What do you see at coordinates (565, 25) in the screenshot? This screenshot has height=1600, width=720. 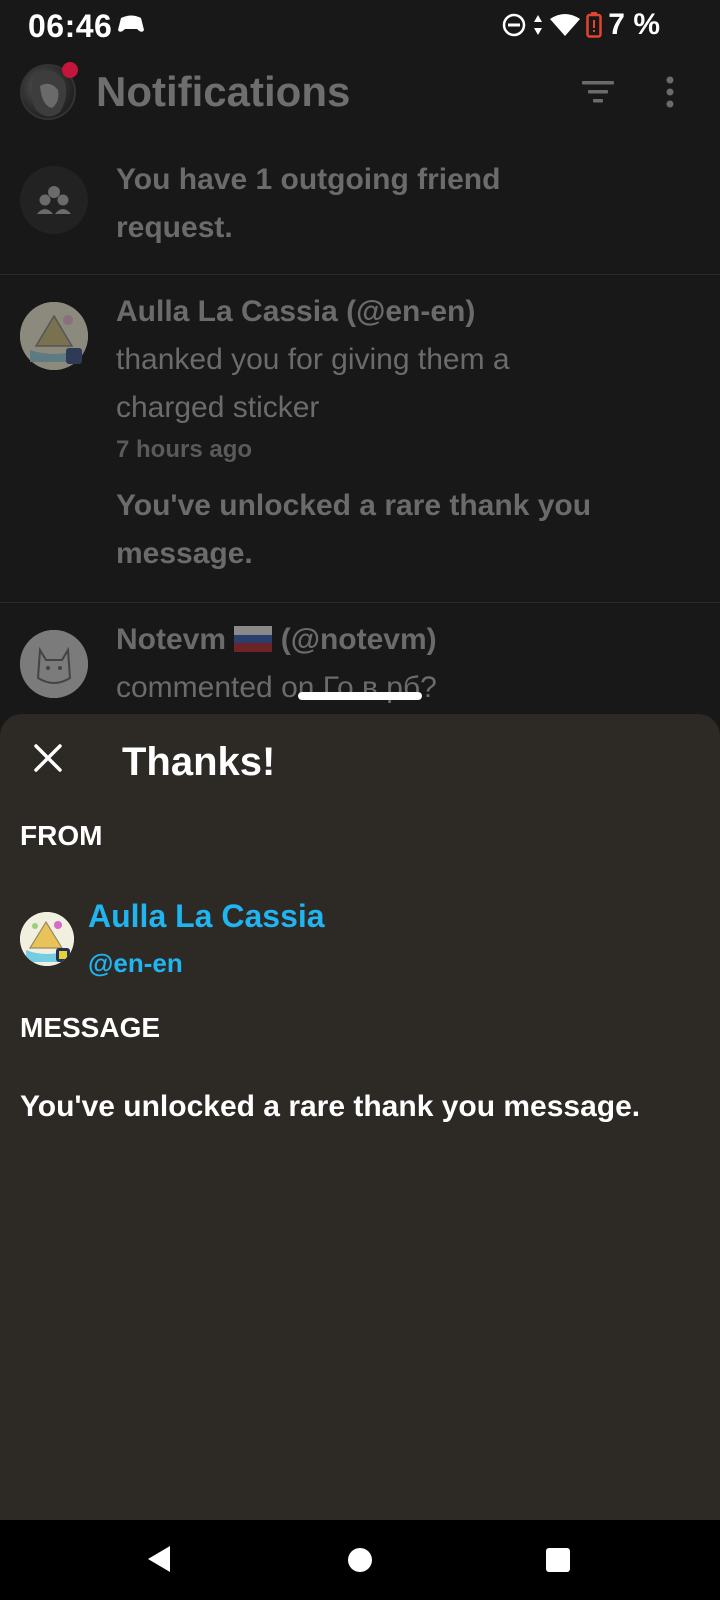 I see `wifi-icon` at bounding box center [565, 25].